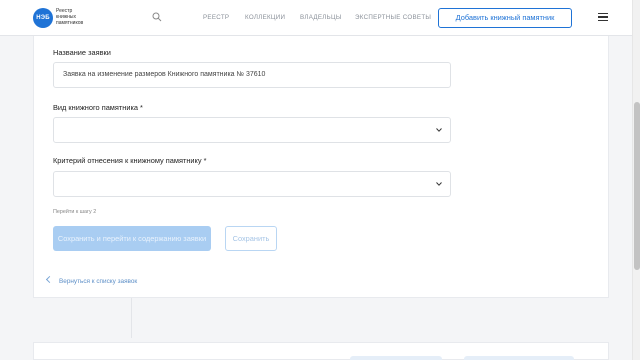  What do you see at coordinates (216, 17) in the screenshot?
I see `nav-registry: РЕЕСТР` at bounding box center [216, 17].